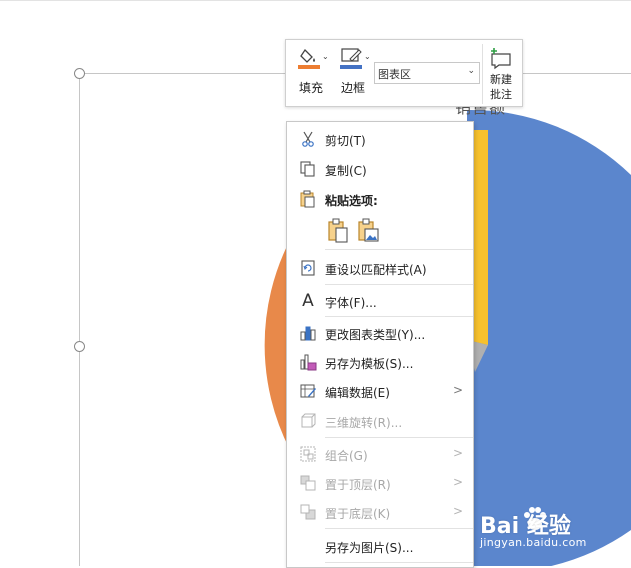 The height and width of the screenshot is (568, 631). What do you see at coordinates (308, 454) in the screenshot?
I see `group-icon` at bounding box center [308, 454].